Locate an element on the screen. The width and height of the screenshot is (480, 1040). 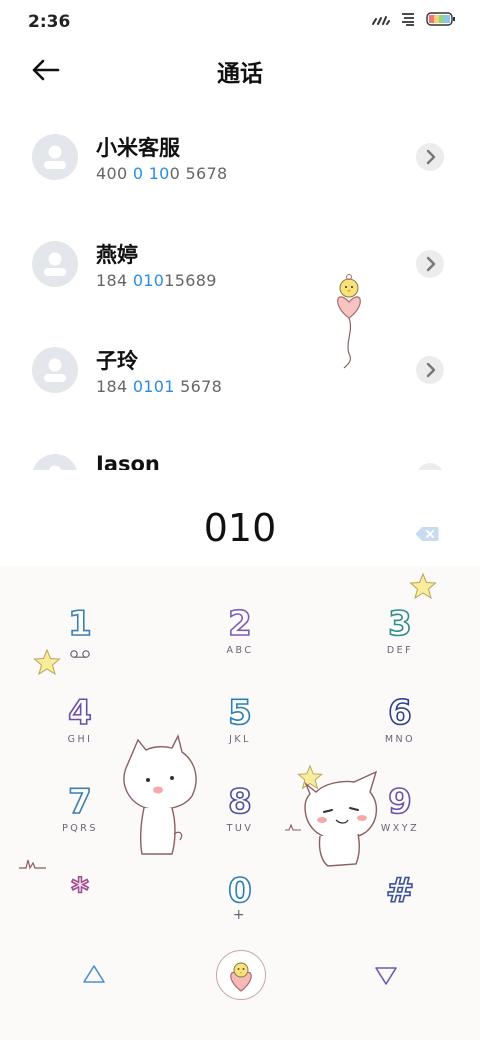
key-7: 7 PQRS is located at coordinates (80, 820).